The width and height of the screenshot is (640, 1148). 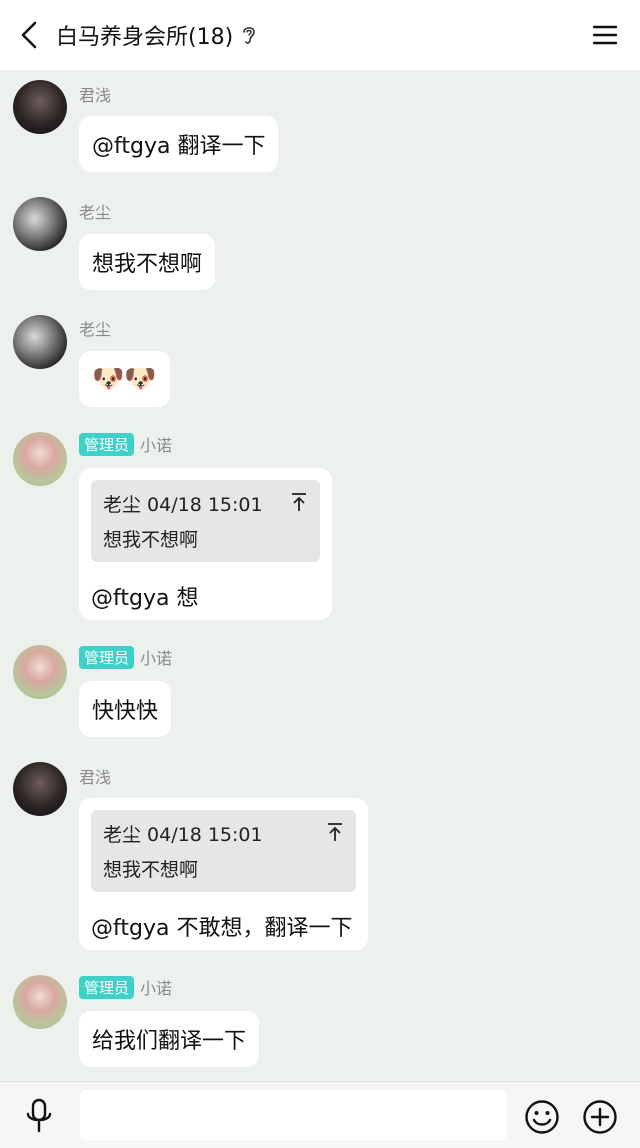 What do you see at coordinates (542, 1117) in the screenshot?
I see `emoji-icon` at bounding box center [542, 1117].